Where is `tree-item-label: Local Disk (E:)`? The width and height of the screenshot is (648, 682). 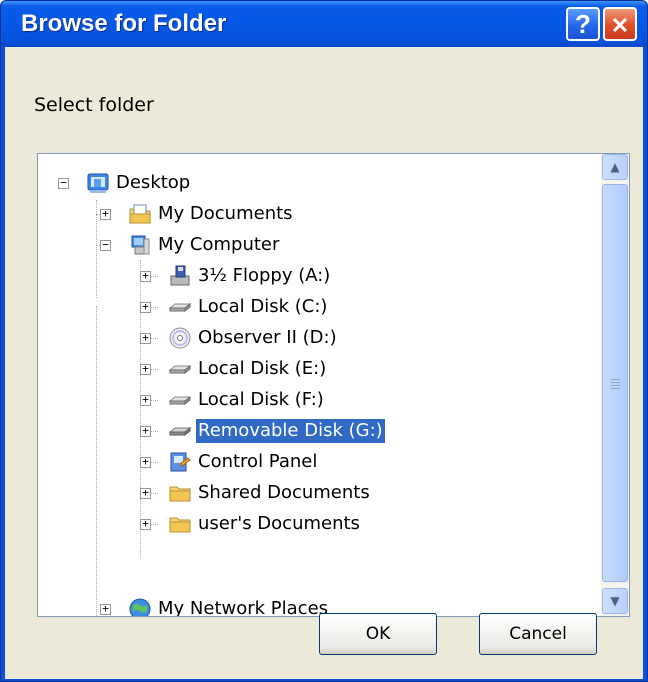 tree-item-label: Local Disk (E:) is located at coordinates (262, 368).